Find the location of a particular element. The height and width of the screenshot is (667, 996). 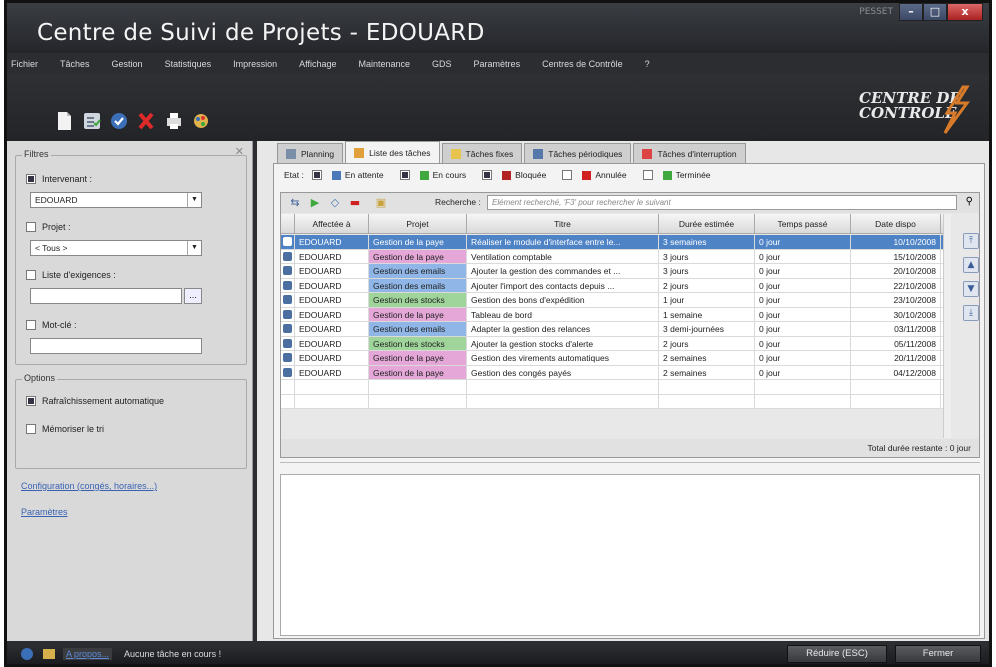

projet-filter: Projet : is located at coordinates (48, 227).